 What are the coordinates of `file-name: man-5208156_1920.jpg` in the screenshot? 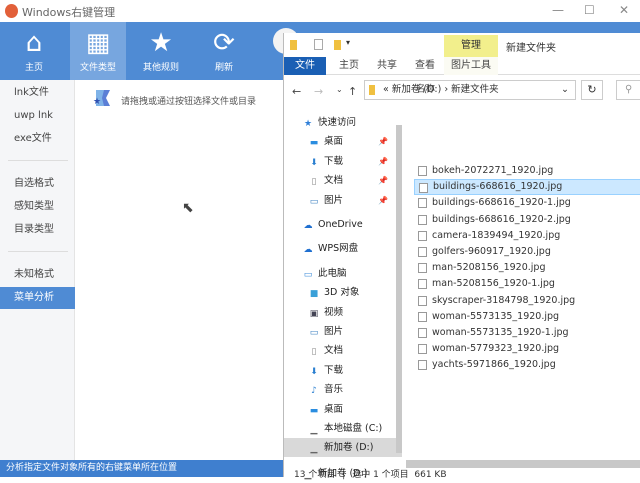 It's located at (489, 268).